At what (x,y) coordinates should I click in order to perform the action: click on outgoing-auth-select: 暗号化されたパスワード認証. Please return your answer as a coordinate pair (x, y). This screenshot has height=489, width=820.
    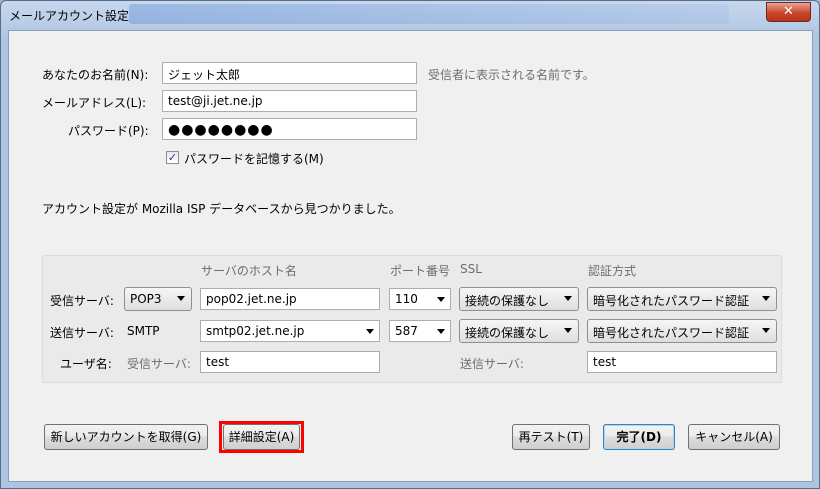
    Looking at the image, I should click on (682, 331).